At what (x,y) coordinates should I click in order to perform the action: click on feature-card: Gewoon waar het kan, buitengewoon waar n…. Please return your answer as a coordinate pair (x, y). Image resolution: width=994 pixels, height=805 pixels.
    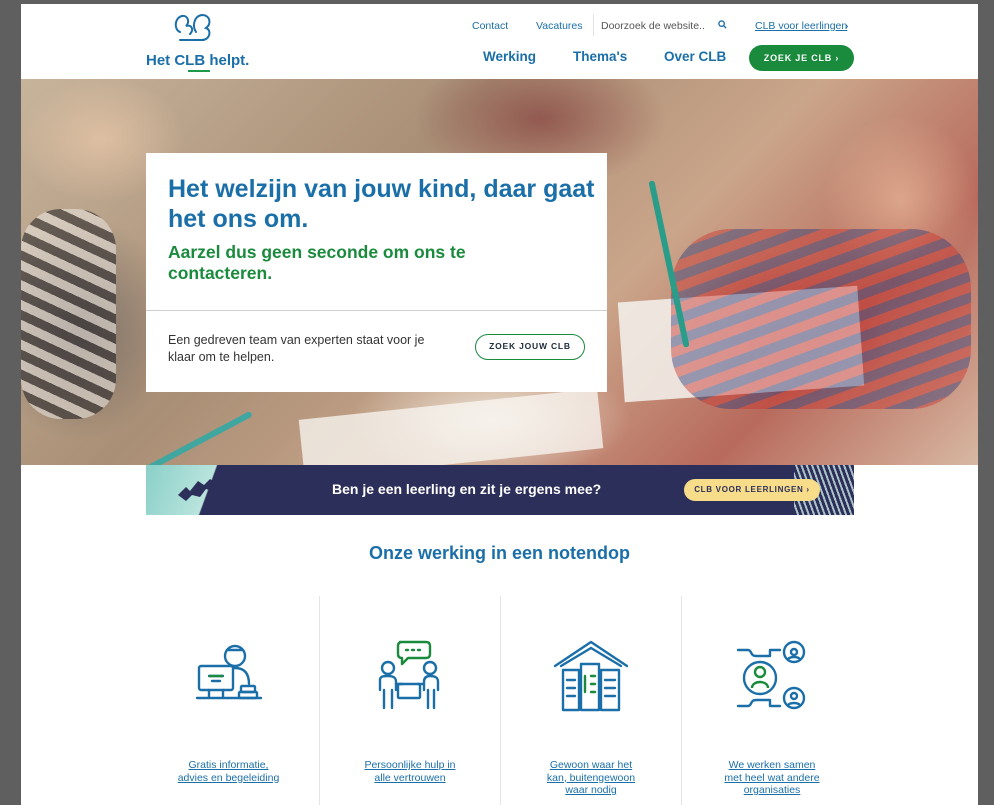
    Looking at the image, I should click on (590, 700).